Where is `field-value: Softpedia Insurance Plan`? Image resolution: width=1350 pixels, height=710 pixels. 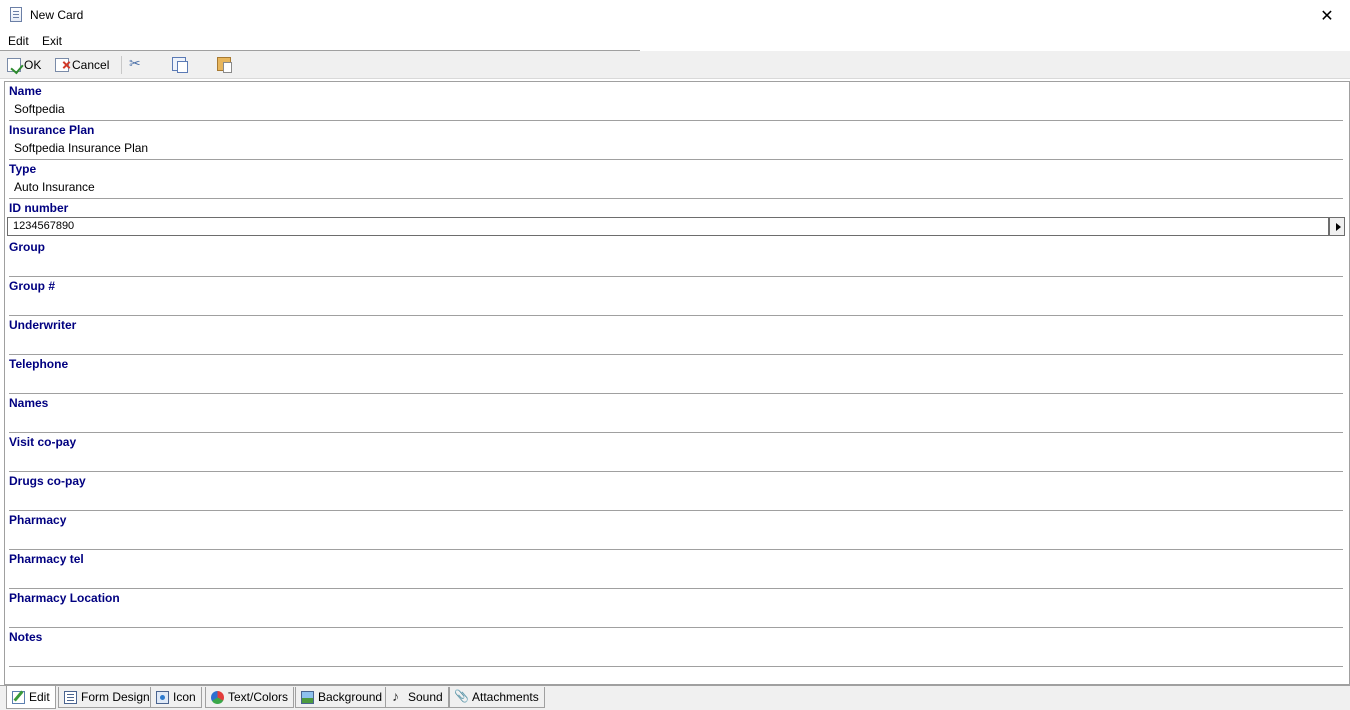
field-value: Softpedia Insurance Plan is located at coordinates (81, 148).